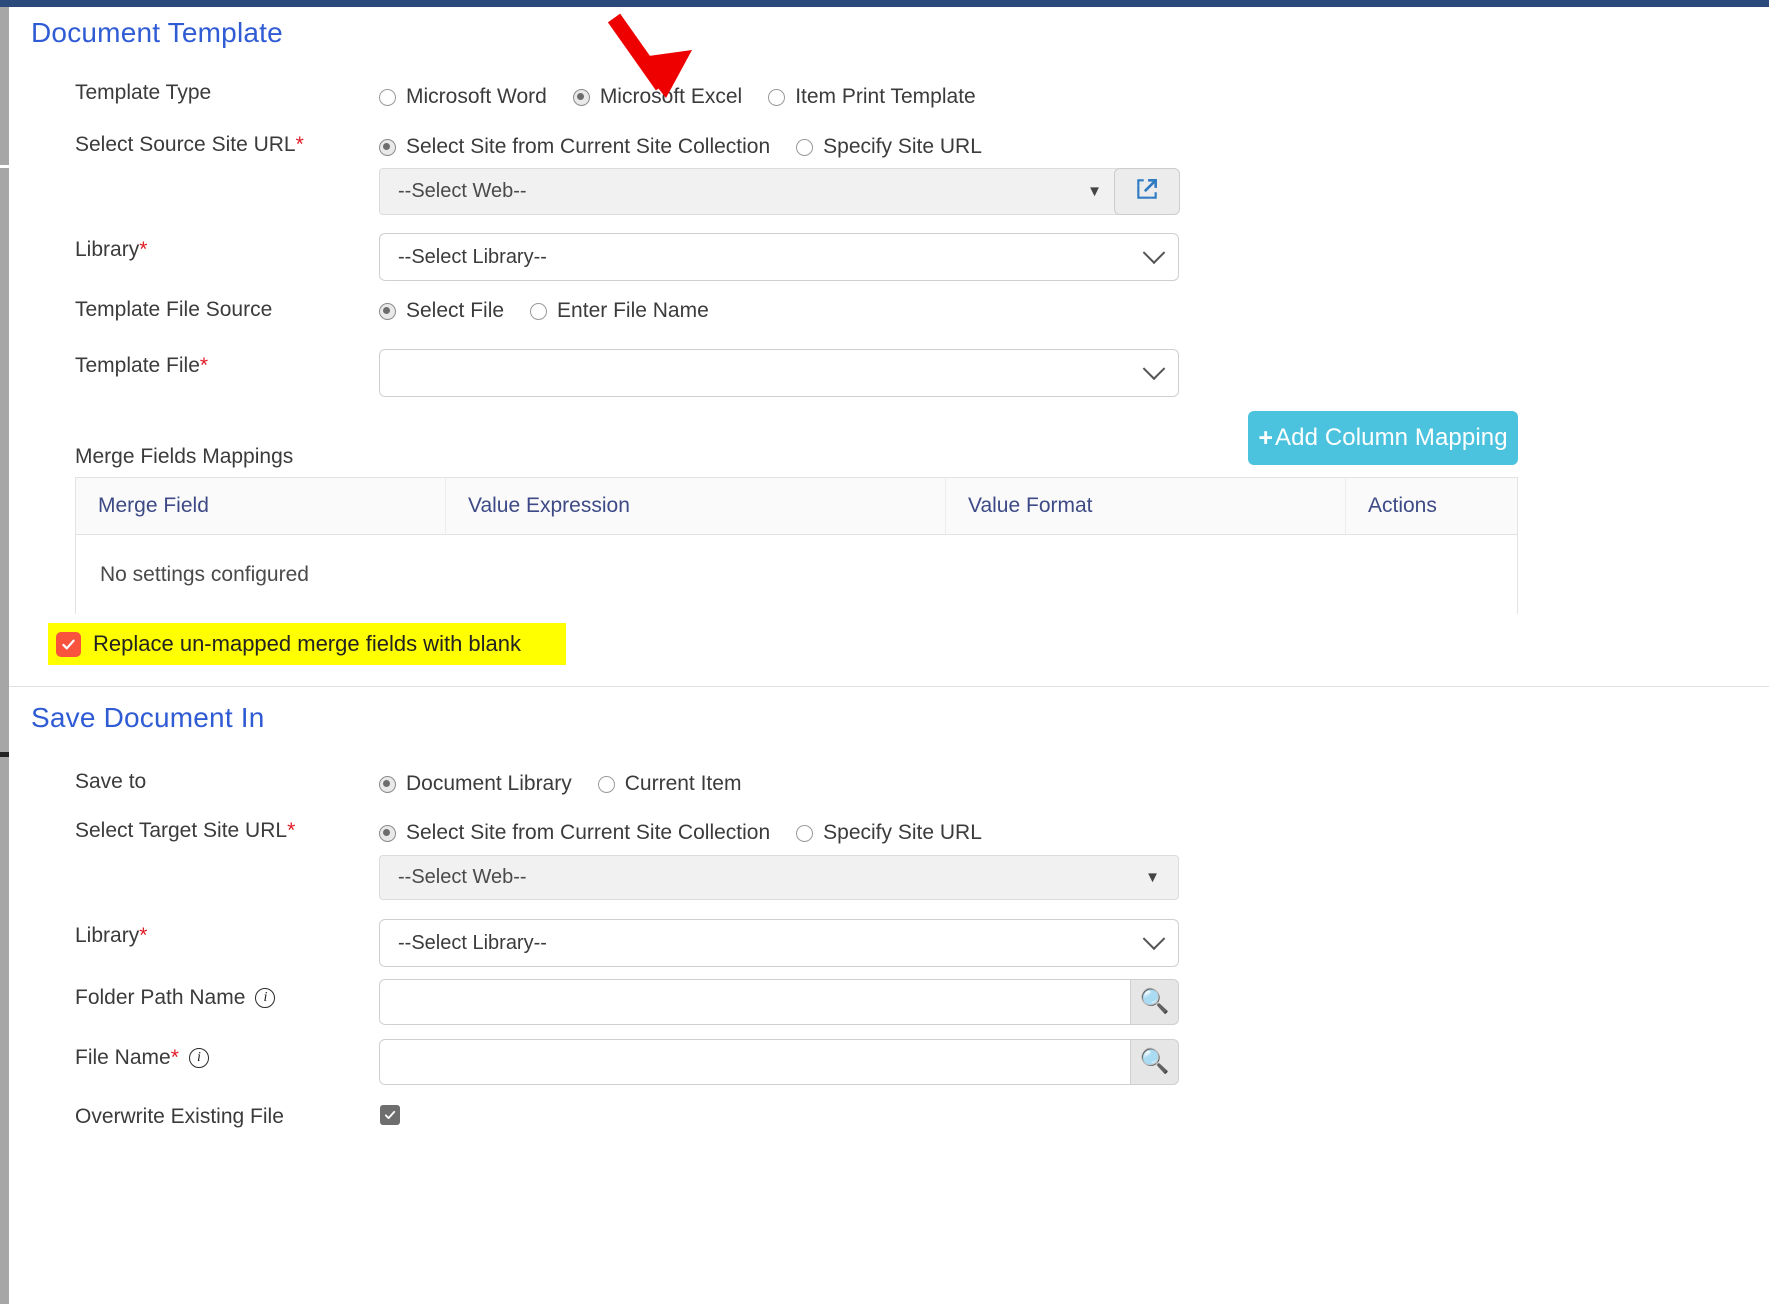 The image size is (1769, 1304). I want to click on source-site-url-required: *, so click(299, 144).